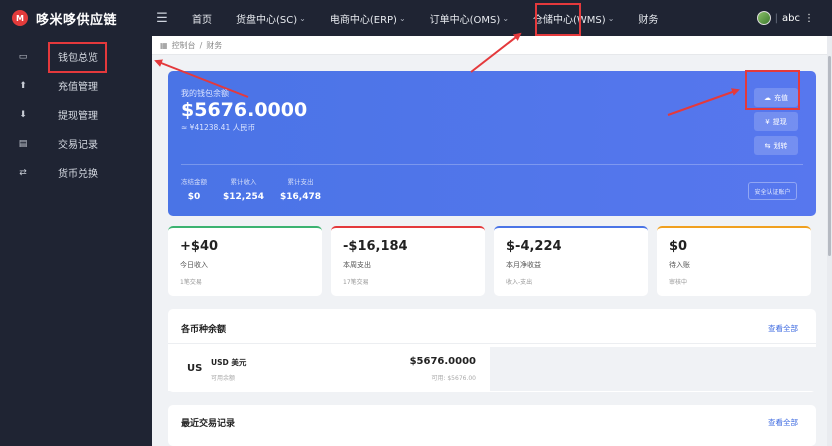  Describe the element at coordinates (776, 97) in the screenshot. I see `recharge-button: ☁ 充值` at that location.